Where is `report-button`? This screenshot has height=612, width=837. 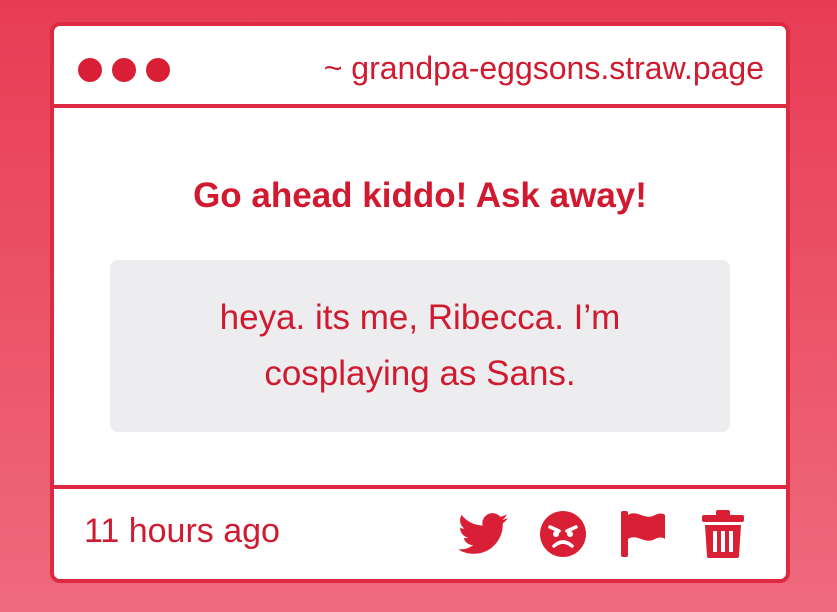
report-button is located at coordinates (643, 534).